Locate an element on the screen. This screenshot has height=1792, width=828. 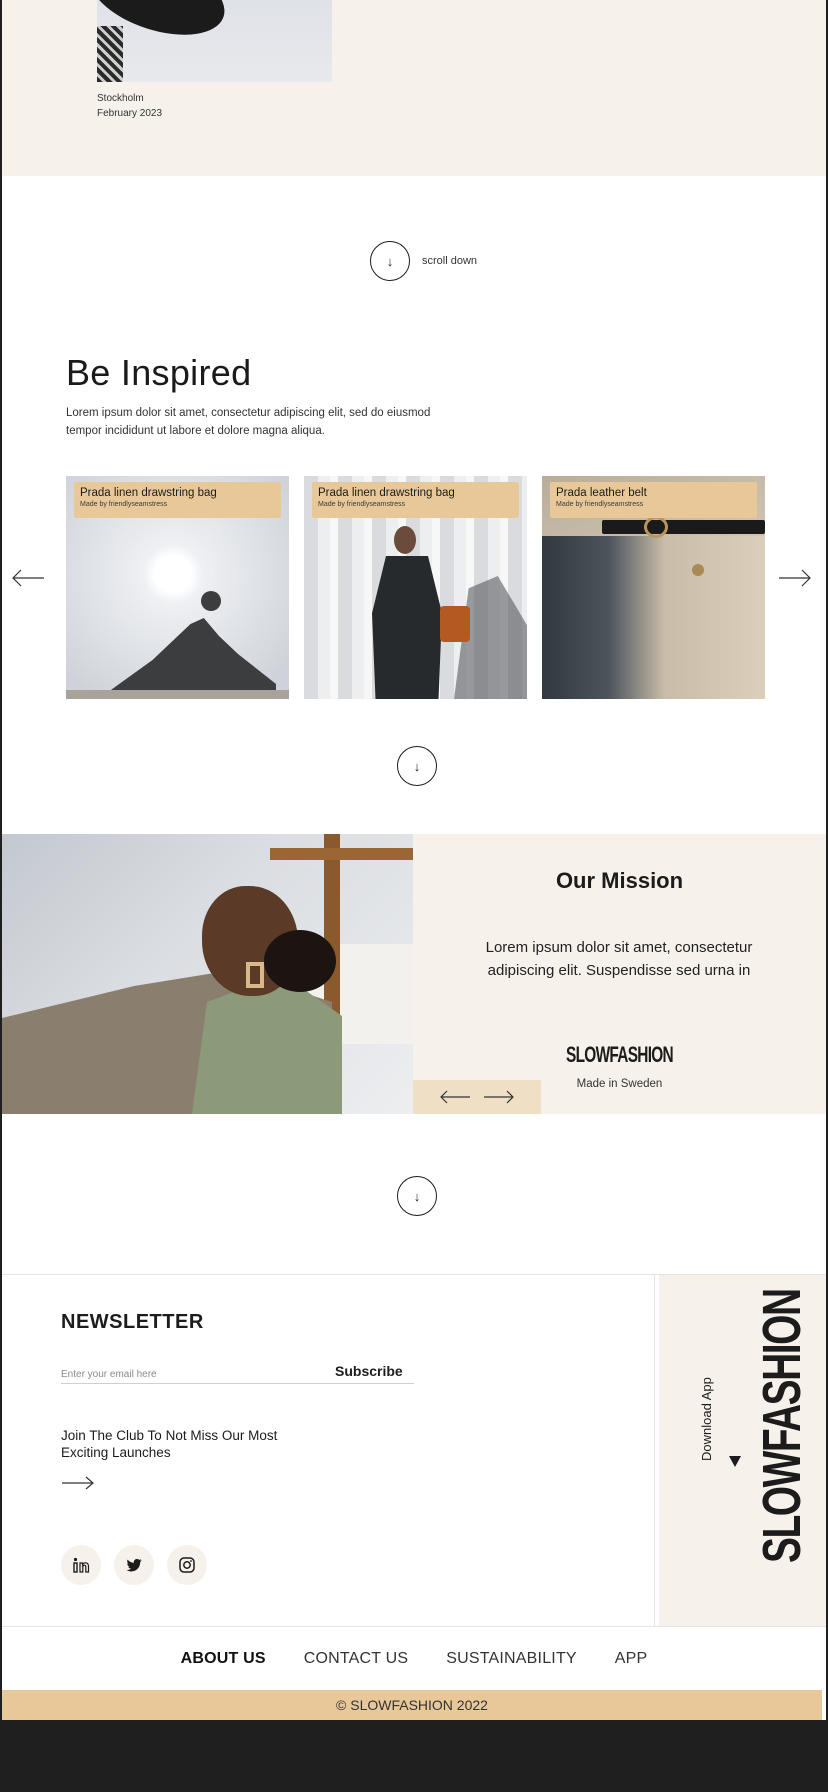
instagram-icon is located at coordinates (187, 1565).